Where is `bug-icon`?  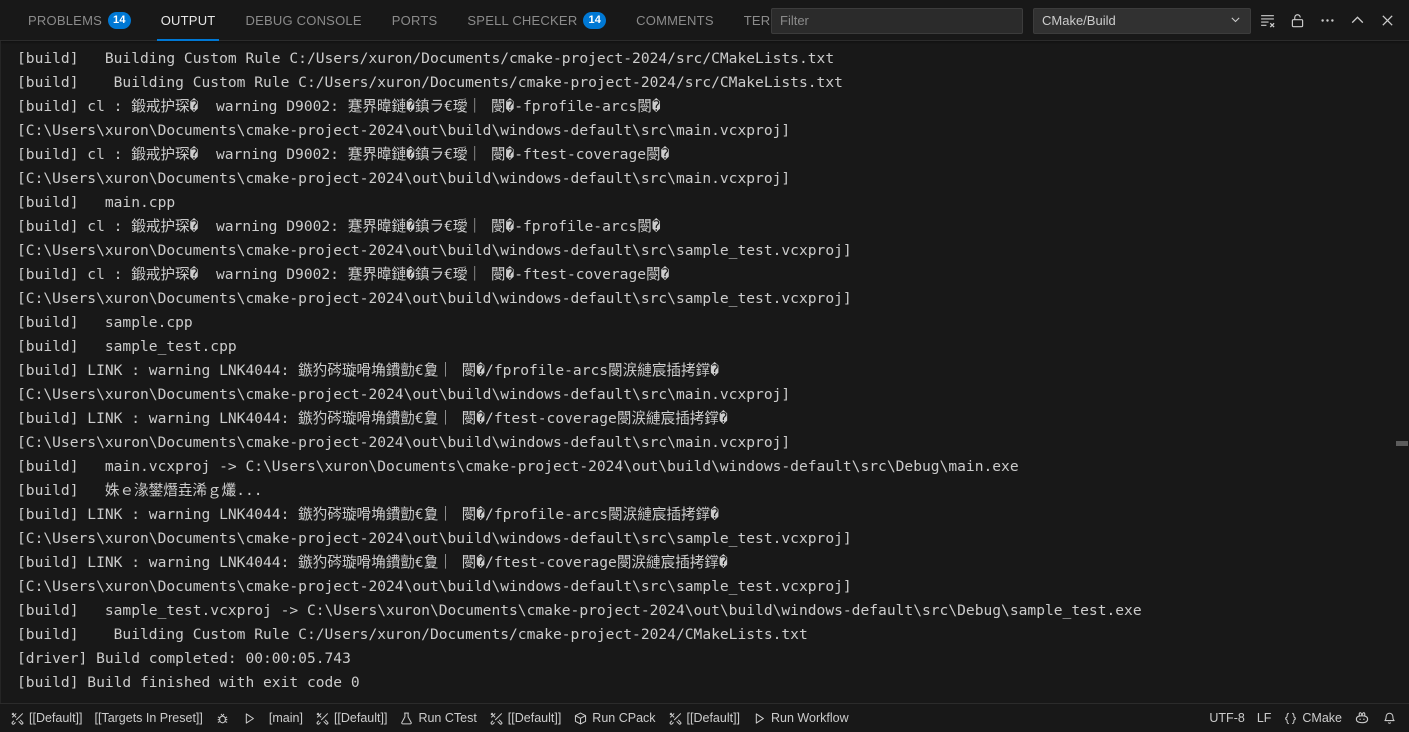 bug-icon is located at coordinates (222, 718).